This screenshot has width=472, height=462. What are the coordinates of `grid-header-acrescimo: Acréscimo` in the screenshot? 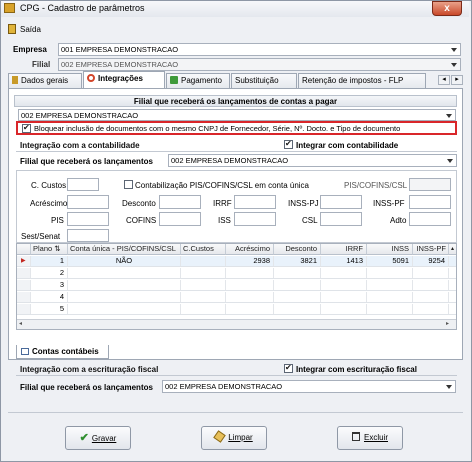 It's located at (250, 249).